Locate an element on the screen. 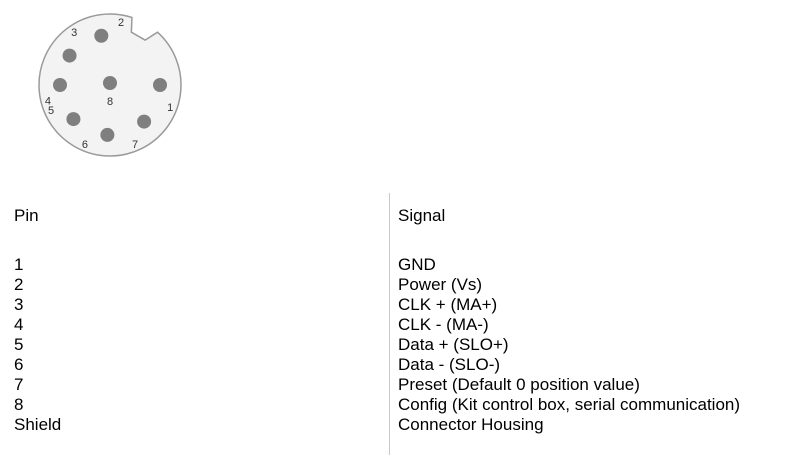 The image size is (801, 465). pin-8-number: 8 is located at coordinates (110, 102).